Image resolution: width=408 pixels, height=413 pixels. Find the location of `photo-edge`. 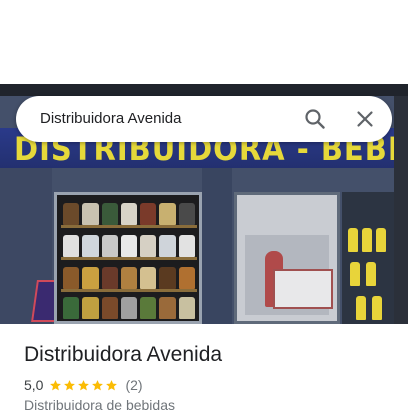

photo-edge is located at coordinates (401, 210).